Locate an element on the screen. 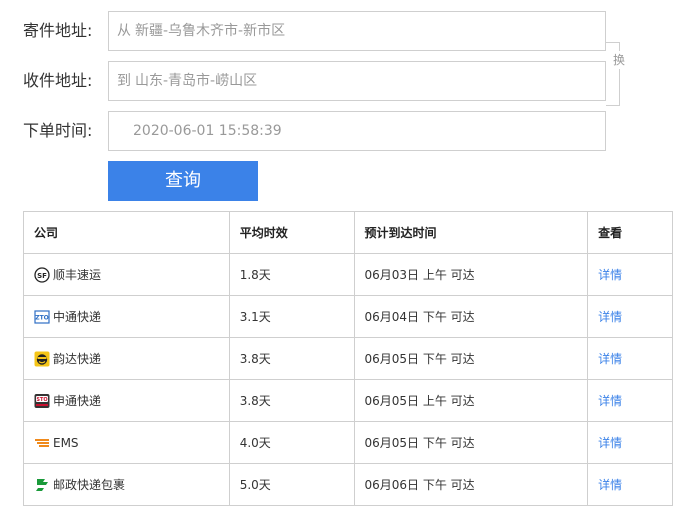  sto-express-icon: STO is located at coordinates (42, 400).